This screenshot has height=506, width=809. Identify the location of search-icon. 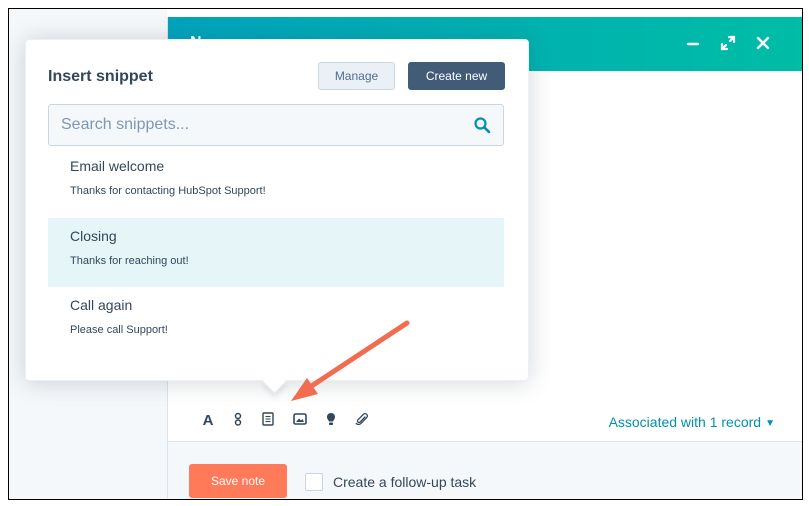
(482, 125).